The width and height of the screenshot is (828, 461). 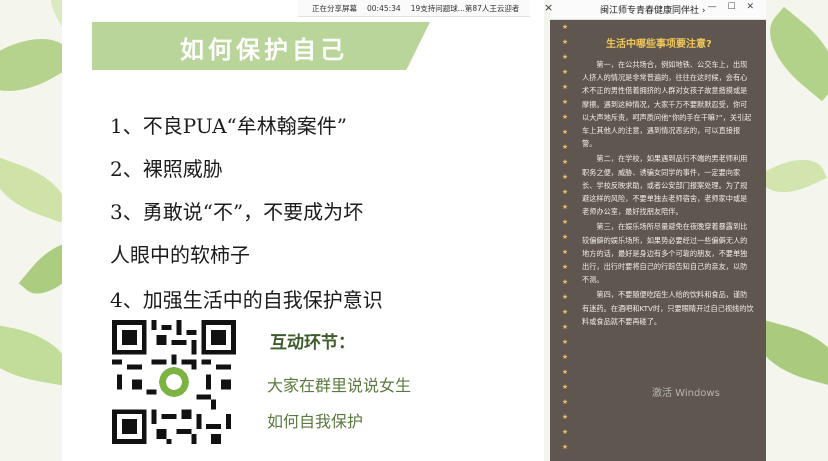 What do you see at coordinates (174, 382) in the screenshot?
I see `qr-code` at bounding box center [174, 382].